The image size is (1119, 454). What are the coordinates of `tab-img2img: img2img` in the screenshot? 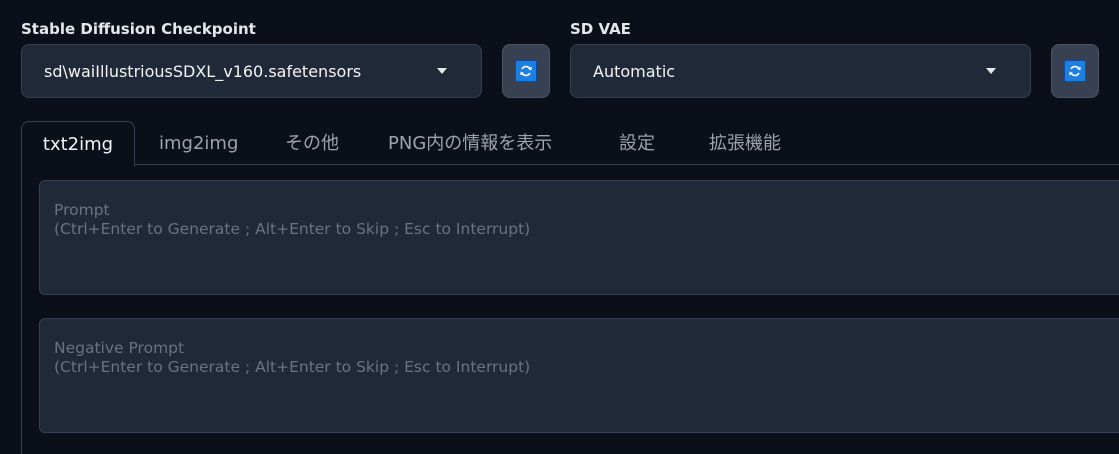 It's located at (198, 143).